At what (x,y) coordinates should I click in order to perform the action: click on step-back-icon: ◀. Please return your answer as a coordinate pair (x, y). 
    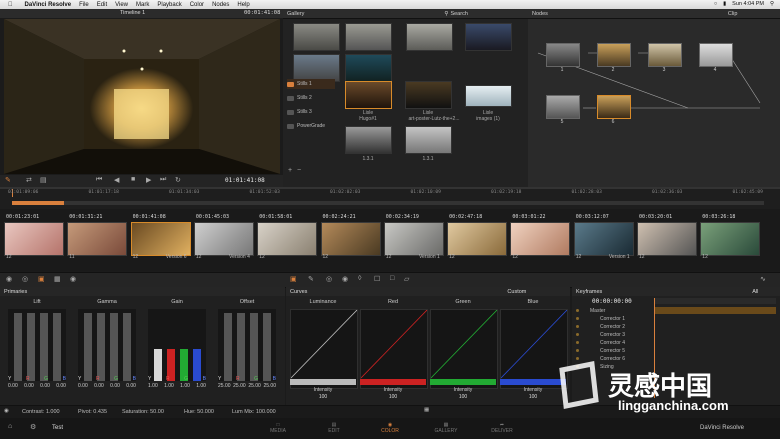
    Looking at the image, I should click on (116, 180).